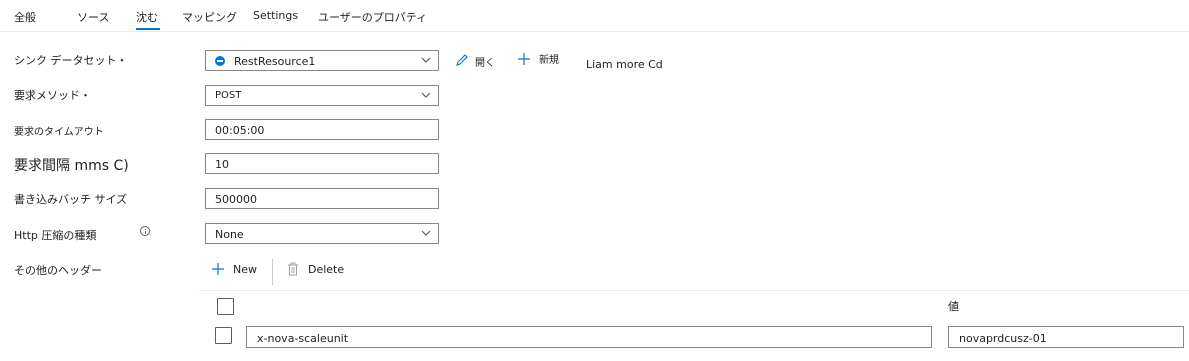 This screenshot has width=1189, height=361. What do you see at coordinates (293, 269) in the screenshot?
I see `trash-icon` at bounding box center [293, 269].